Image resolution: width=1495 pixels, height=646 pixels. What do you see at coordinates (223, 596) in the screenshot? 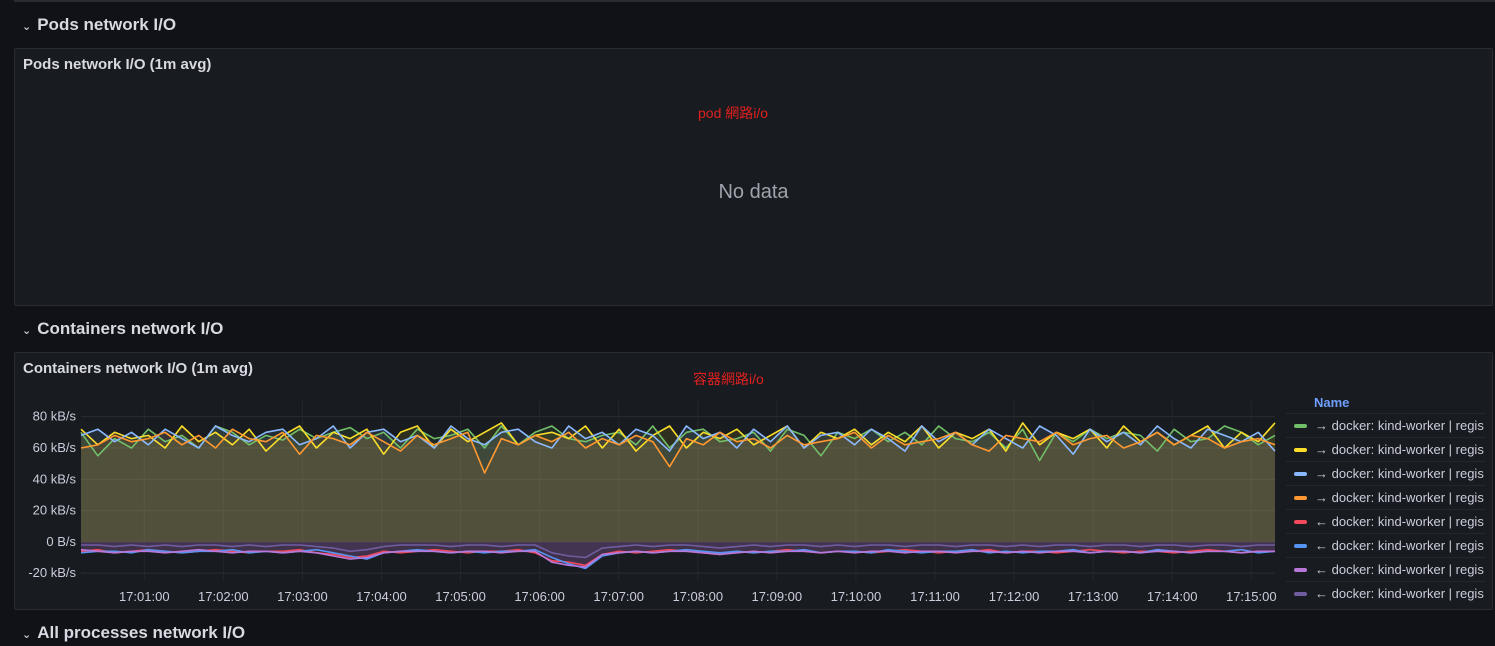
I see `x-tick-label: 17:02:00` at bounding box center [223, 596].